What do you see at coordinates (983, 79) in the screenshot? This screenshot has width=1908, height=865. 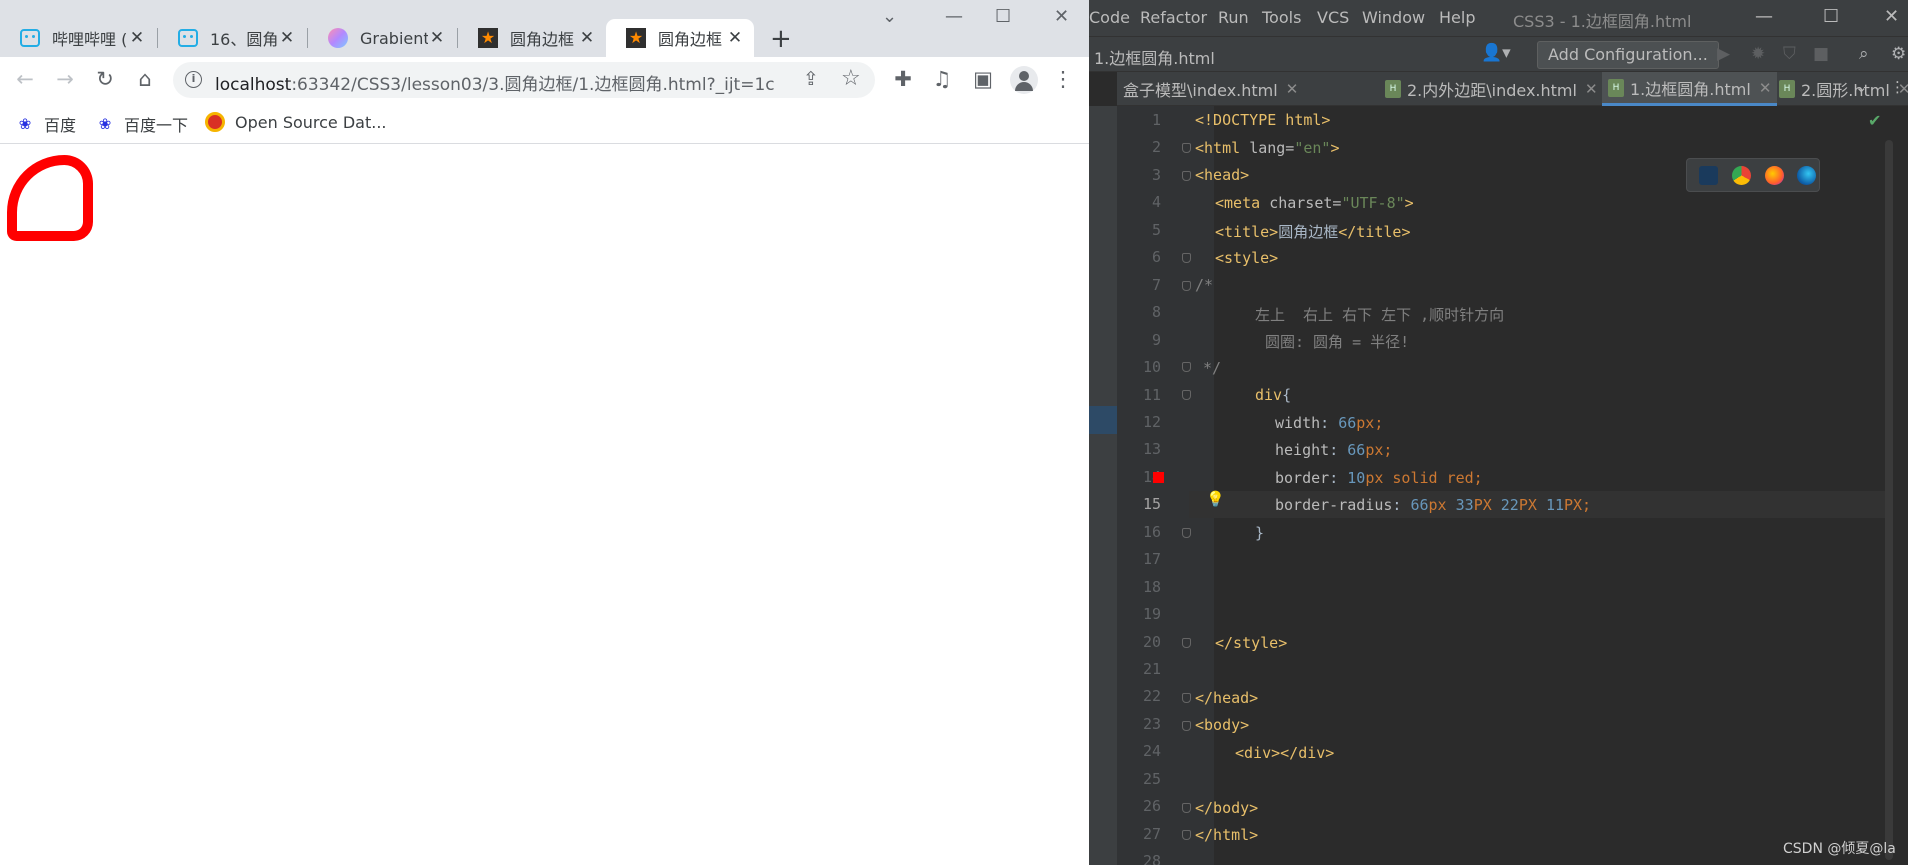 I see `side-panel-icon: ▣` at bounding box center [983, 79].